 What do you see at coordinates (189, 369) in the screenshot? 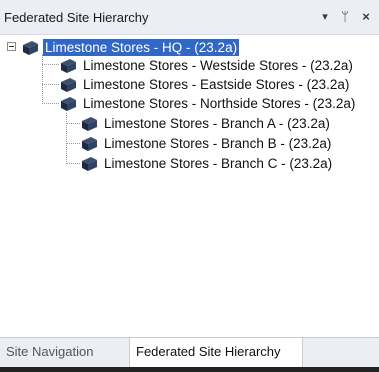
I see `bottom-divider` at bounding box center [189, 369].